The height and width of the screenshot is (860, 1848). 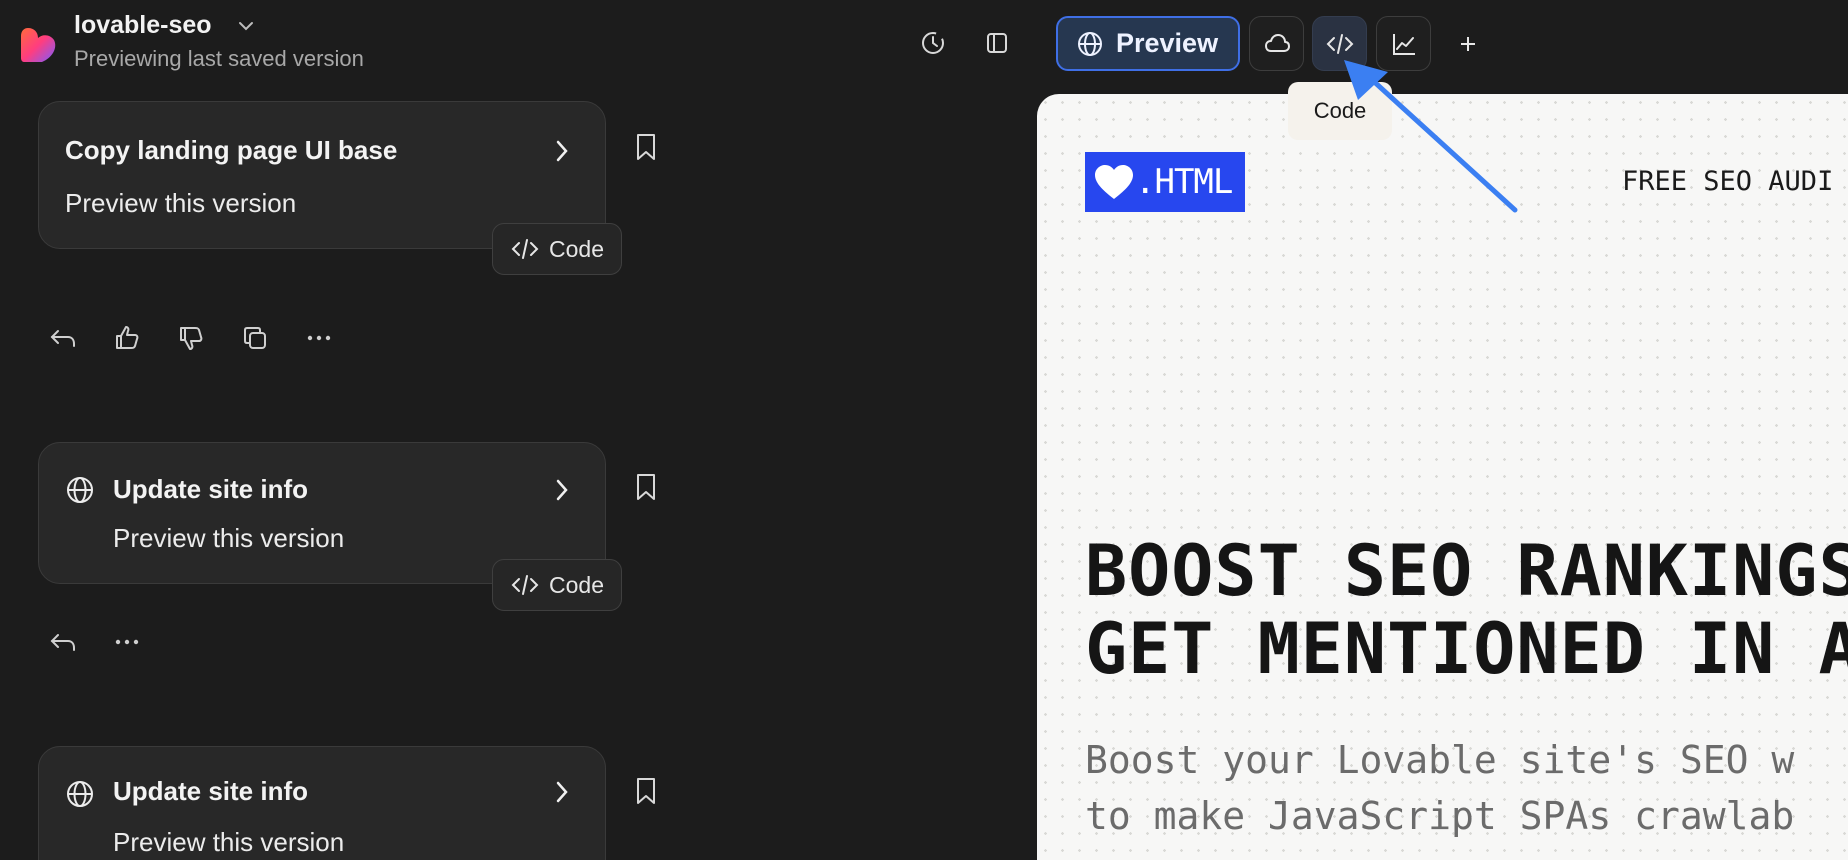 I want to click on version-title: Copy landing page UI base, so click(x=231, y=150).